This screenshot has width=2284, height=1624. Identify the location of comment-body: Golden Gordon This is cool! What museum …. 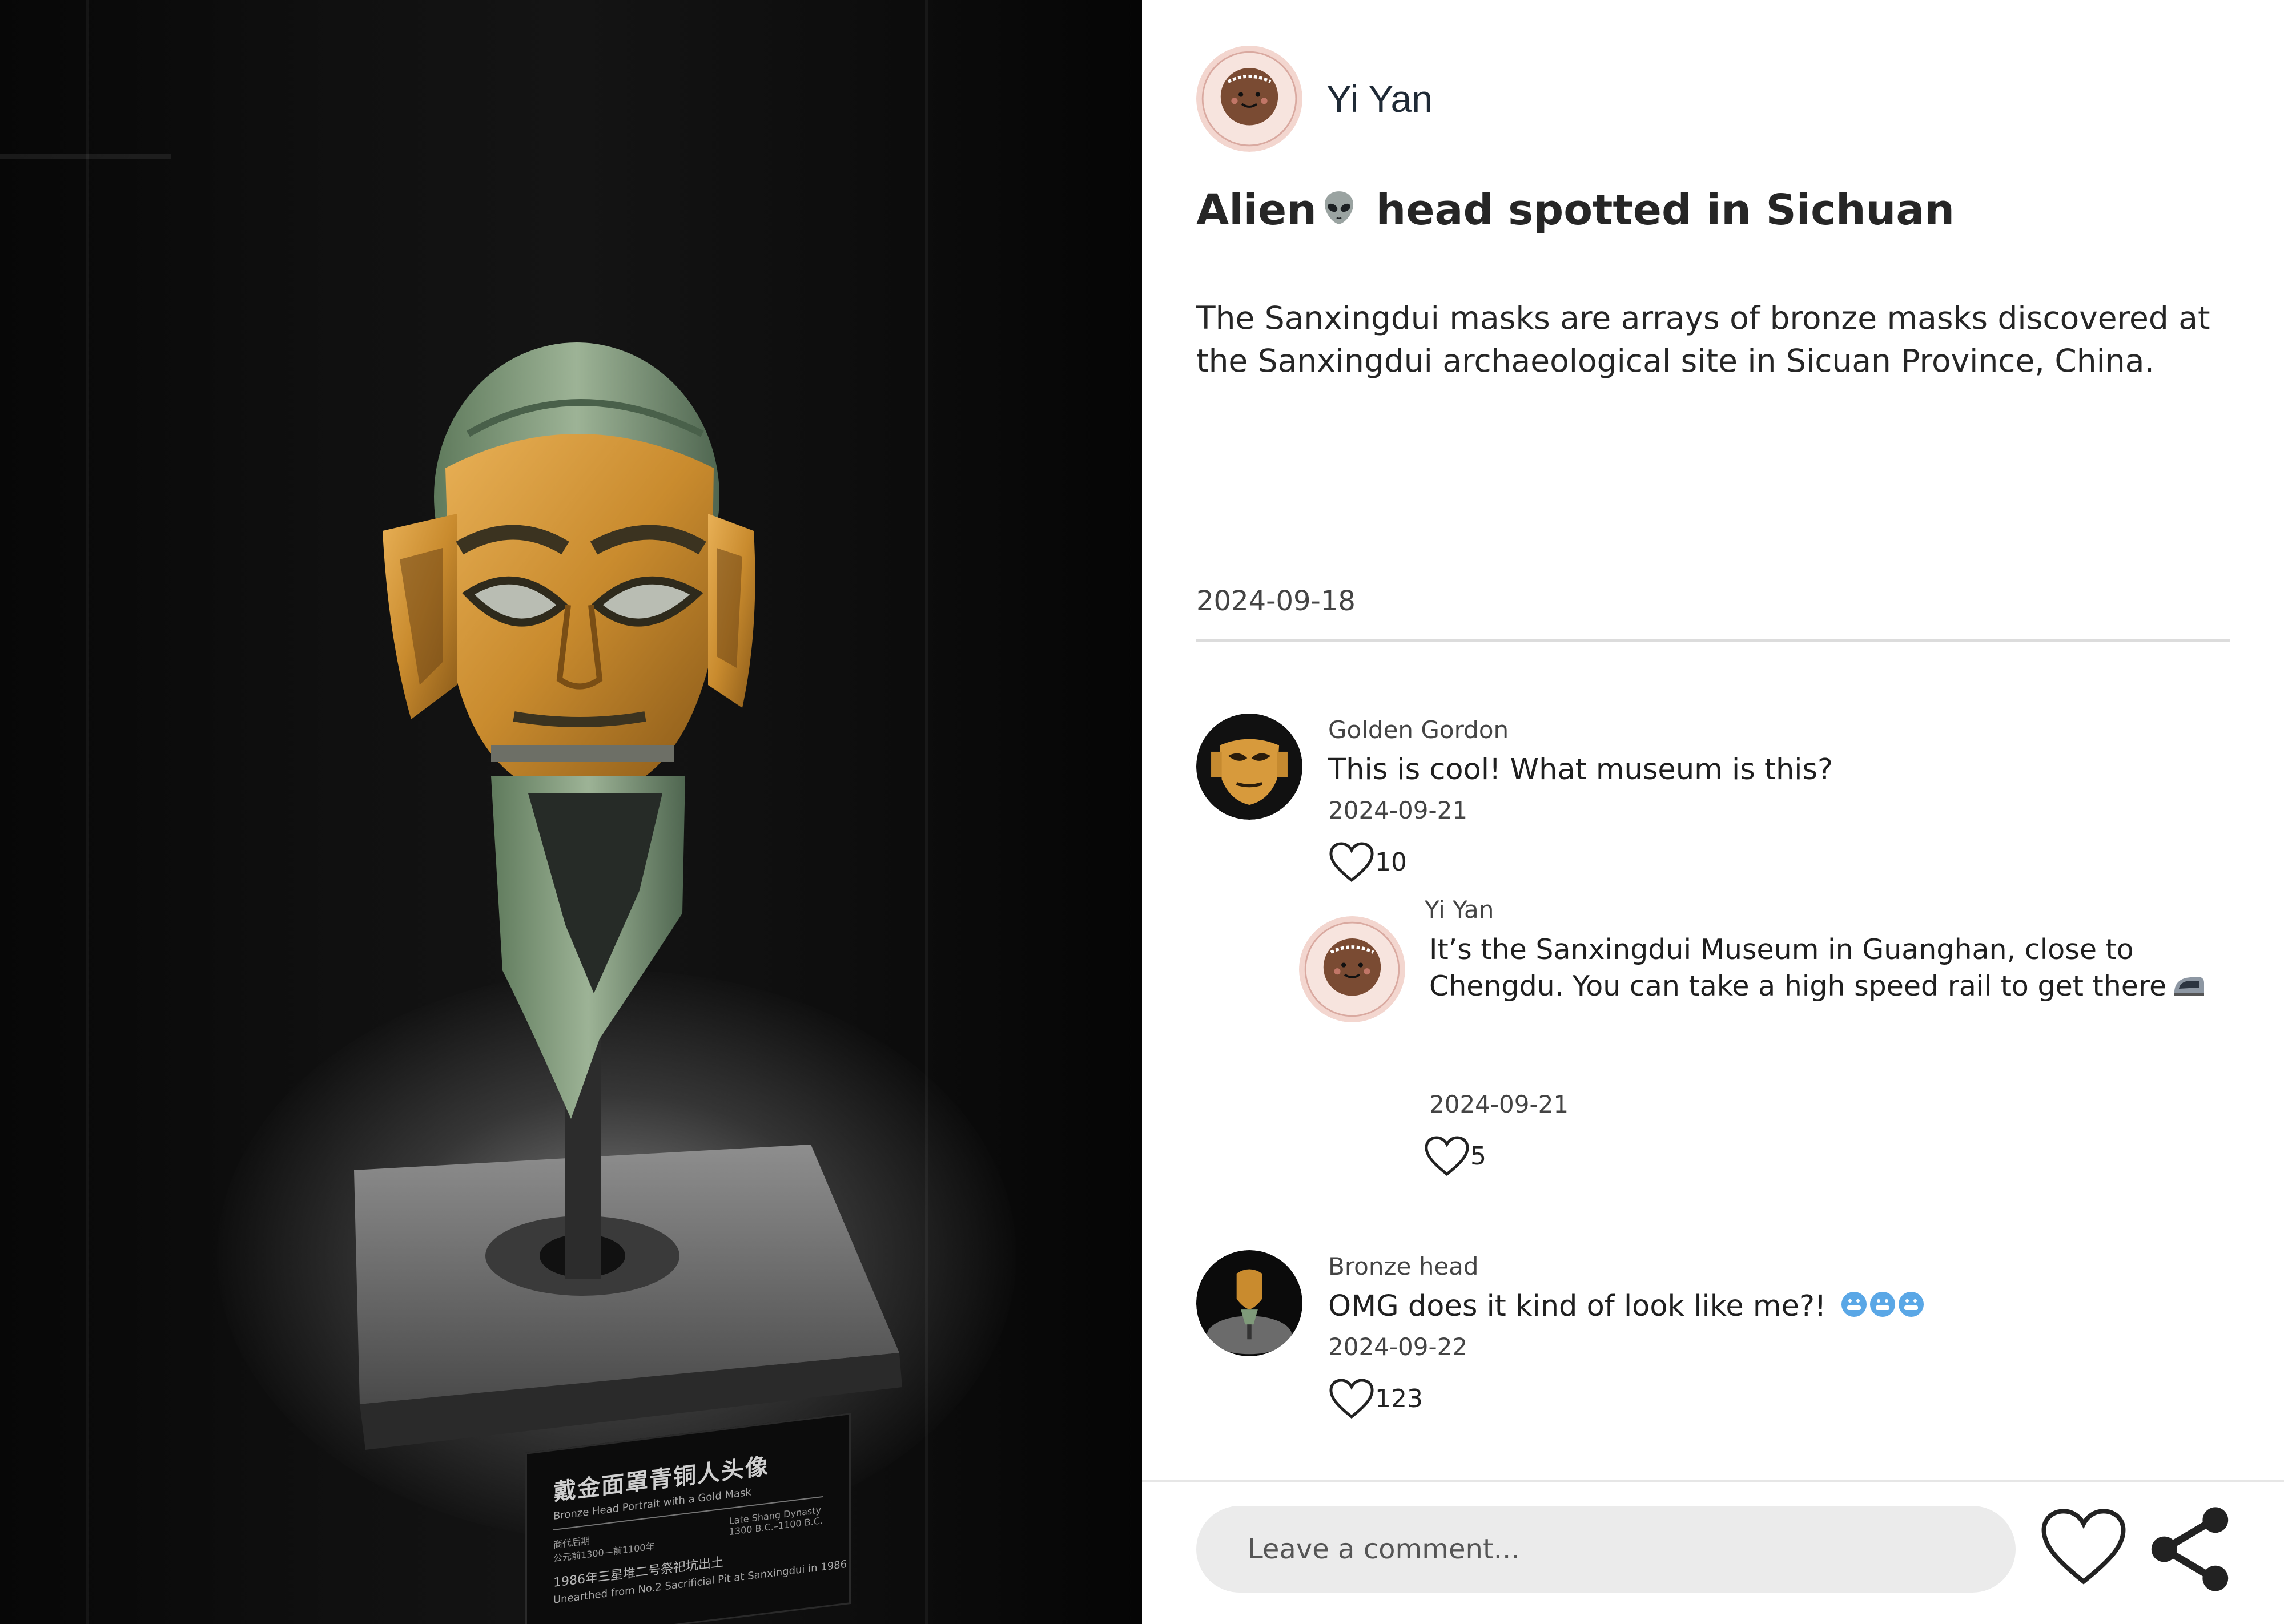
(1580, 799).